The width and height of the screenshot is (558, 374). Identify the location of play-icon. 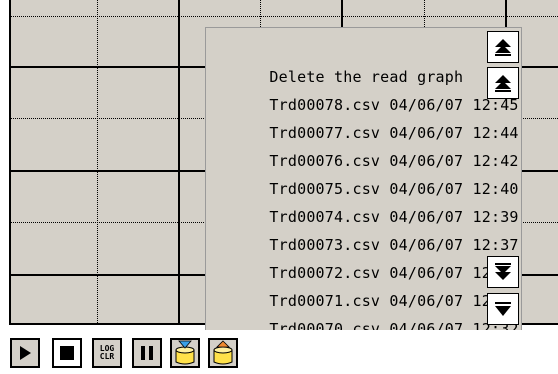
(25, 353).